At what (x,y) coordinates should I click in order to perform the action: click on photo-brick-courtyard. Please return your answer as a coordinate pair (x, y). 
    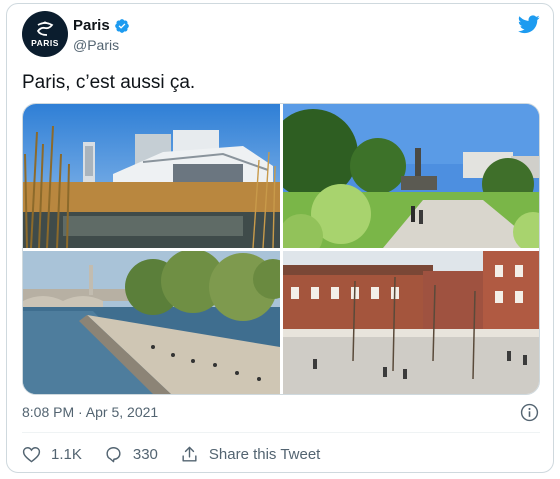
    Looking at the image, I should click on (411, 322).